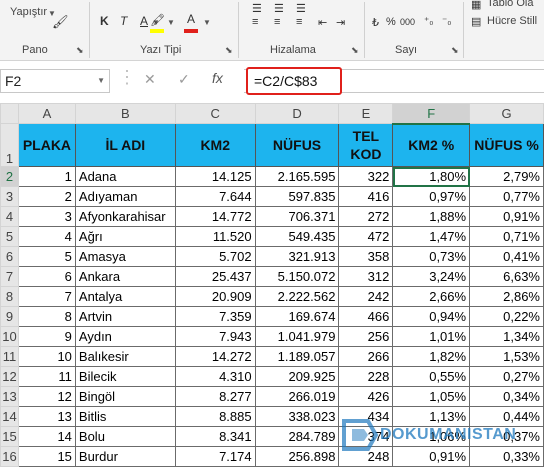  Describe the element at coordinates (125, 296) in the screenshot. I see `cell-il: Antalya` at that location.